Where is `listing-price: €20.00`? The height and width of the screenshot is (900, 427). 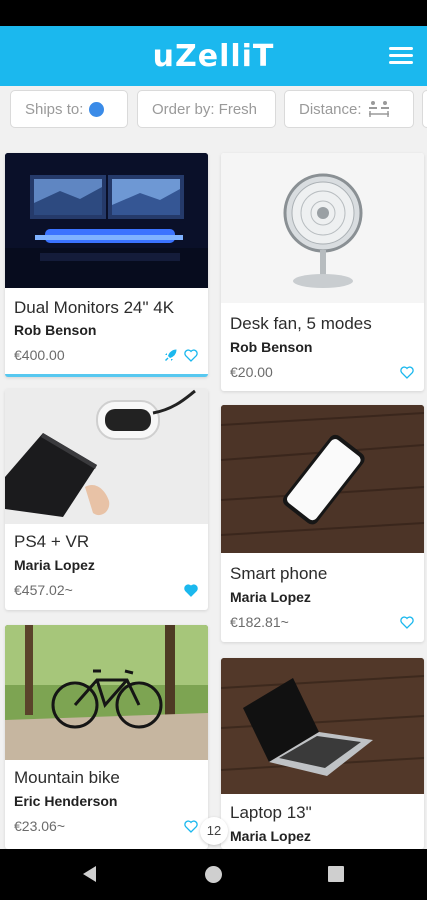 listing-price: €20.00 is located at coordinates (251, 372).